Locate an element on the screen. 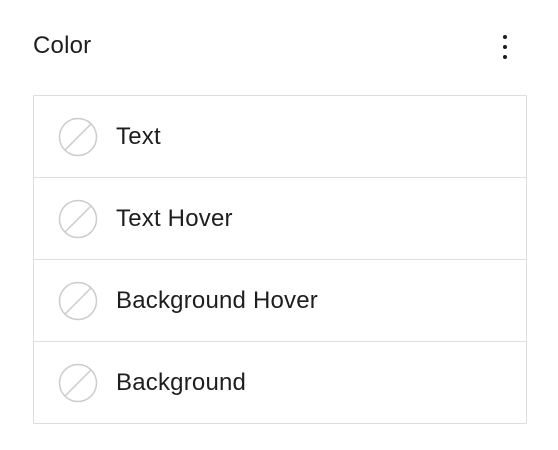 The image size is (558, 450). color-item-label: Background is located at coordinates (181, 382).